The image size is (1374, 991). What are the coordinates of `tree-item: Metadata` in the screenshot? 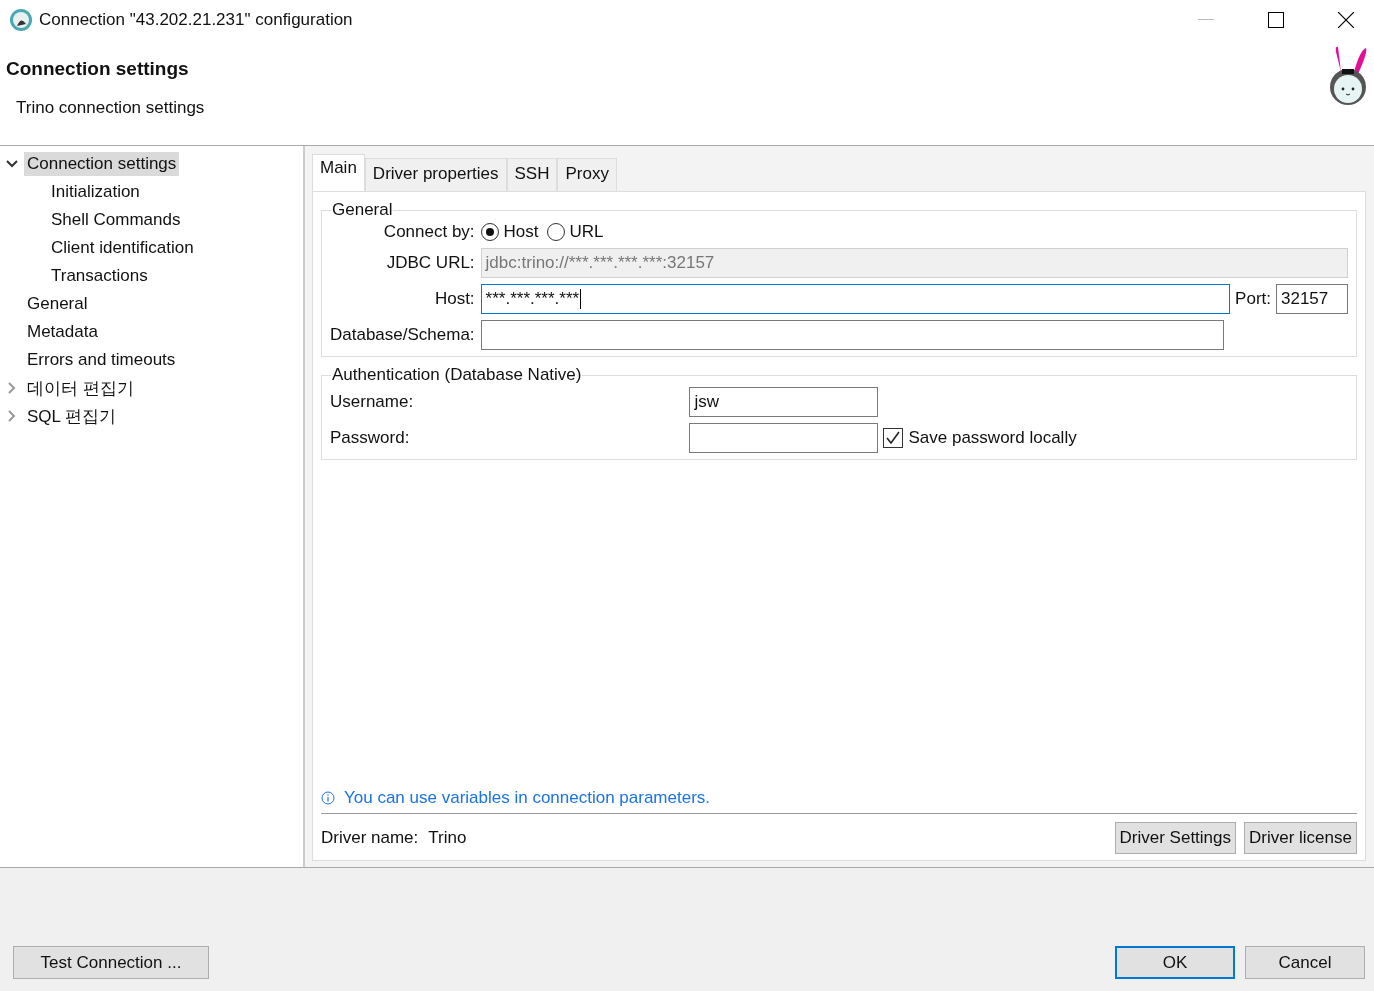 It's located at (62, 332).